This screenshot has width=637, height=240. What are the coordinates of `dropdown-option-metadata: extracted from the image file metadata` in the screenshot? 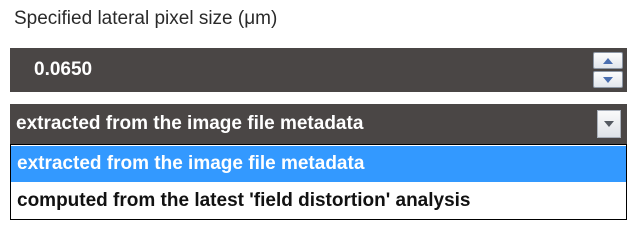 It's located at (318, 164).